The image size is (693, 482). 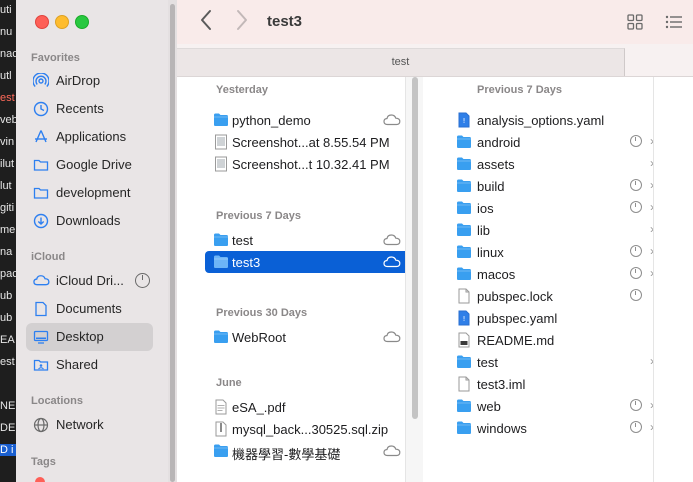 I want to click on sidebar-item-label: AirDrop, so click(x=78, y=80).